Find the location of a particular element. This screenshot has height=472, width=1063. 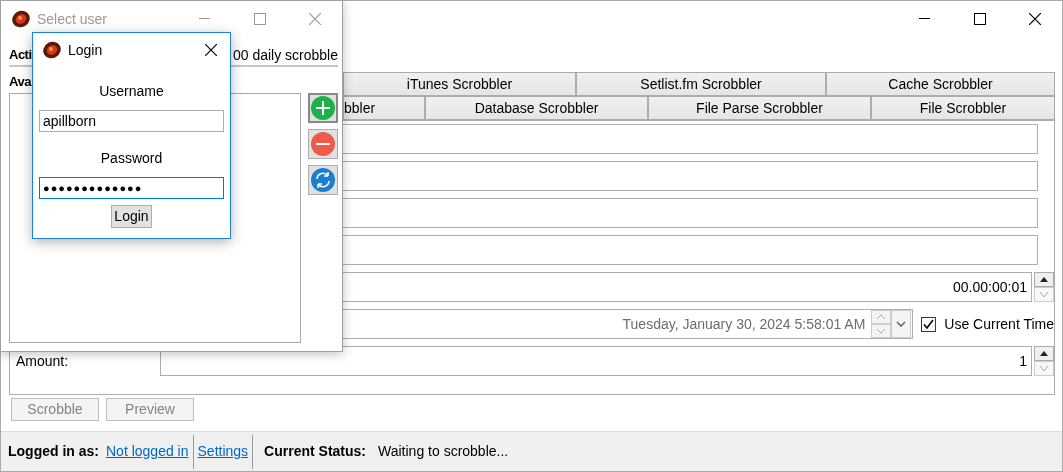

status-label: Current Status: is located at coordinates (315, 451).